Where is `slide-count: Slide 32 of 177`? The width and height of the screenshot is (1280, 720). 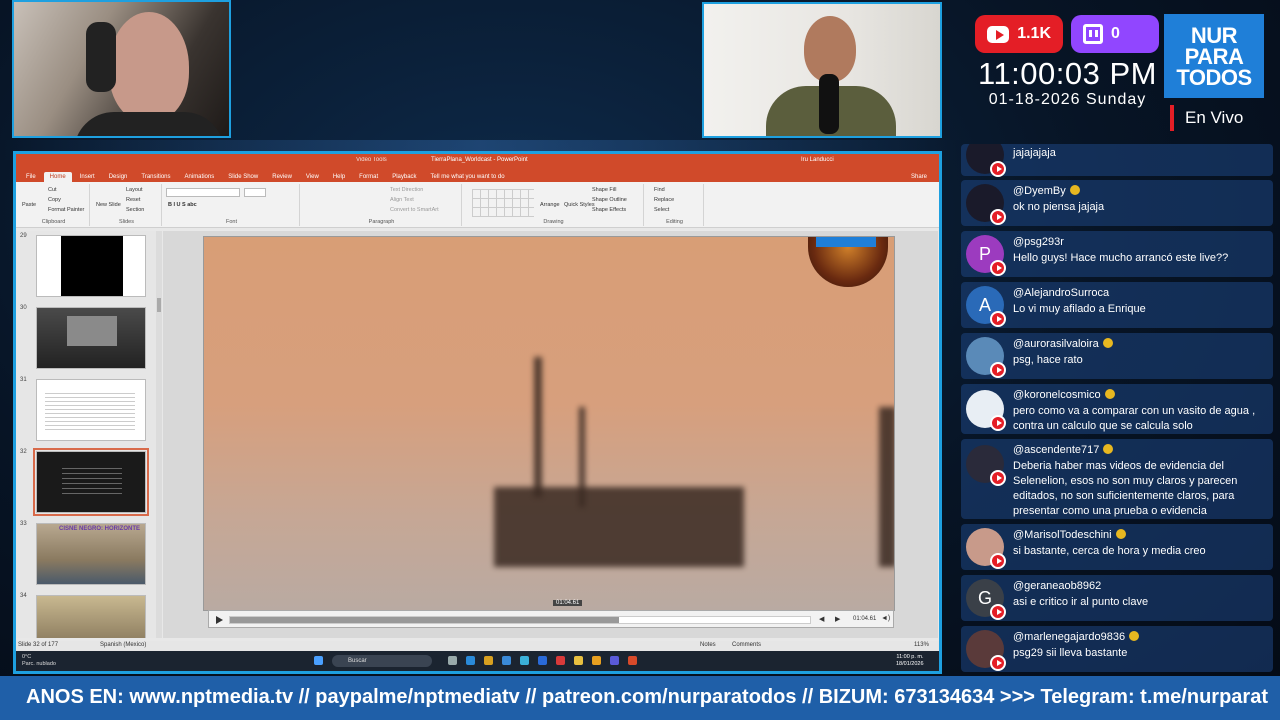 slide-count: Slide 32 of 177 is located at coordinates (38, 645).